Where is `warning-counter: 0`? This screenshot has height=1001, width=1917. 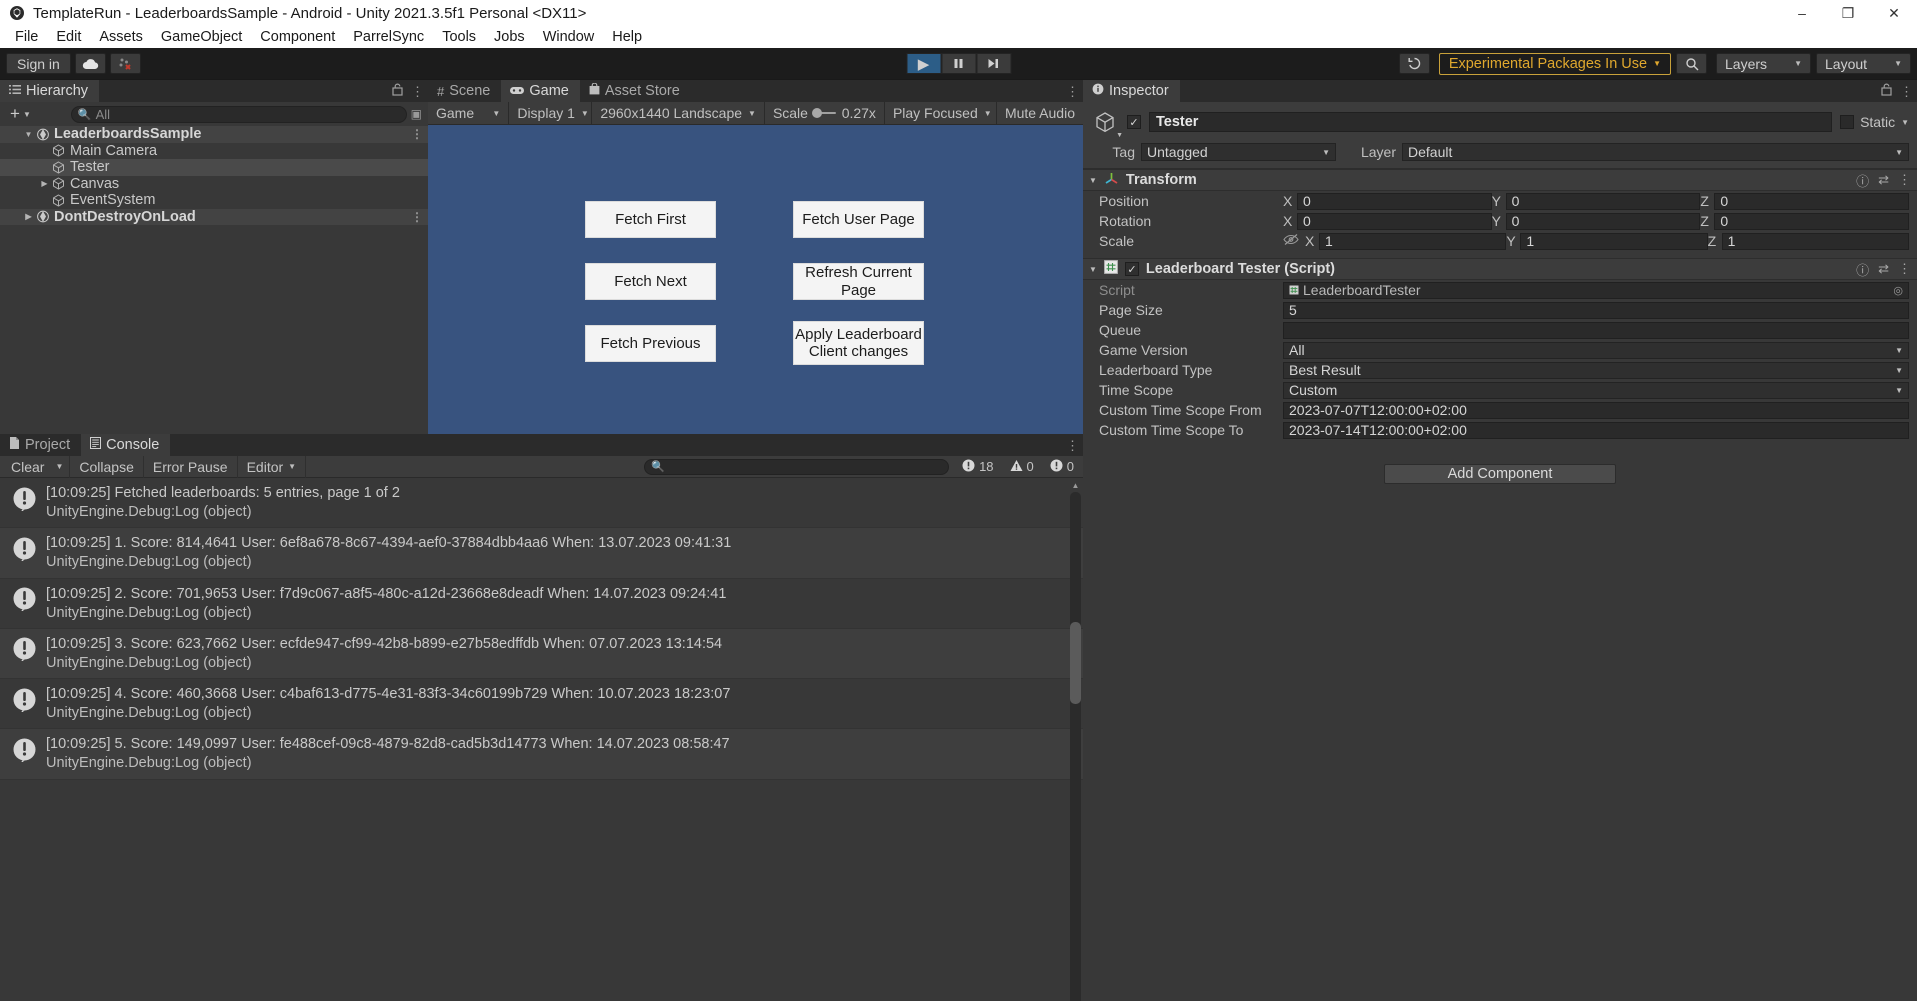
warning-counter: 0 is located at coordinates (1022, 467).